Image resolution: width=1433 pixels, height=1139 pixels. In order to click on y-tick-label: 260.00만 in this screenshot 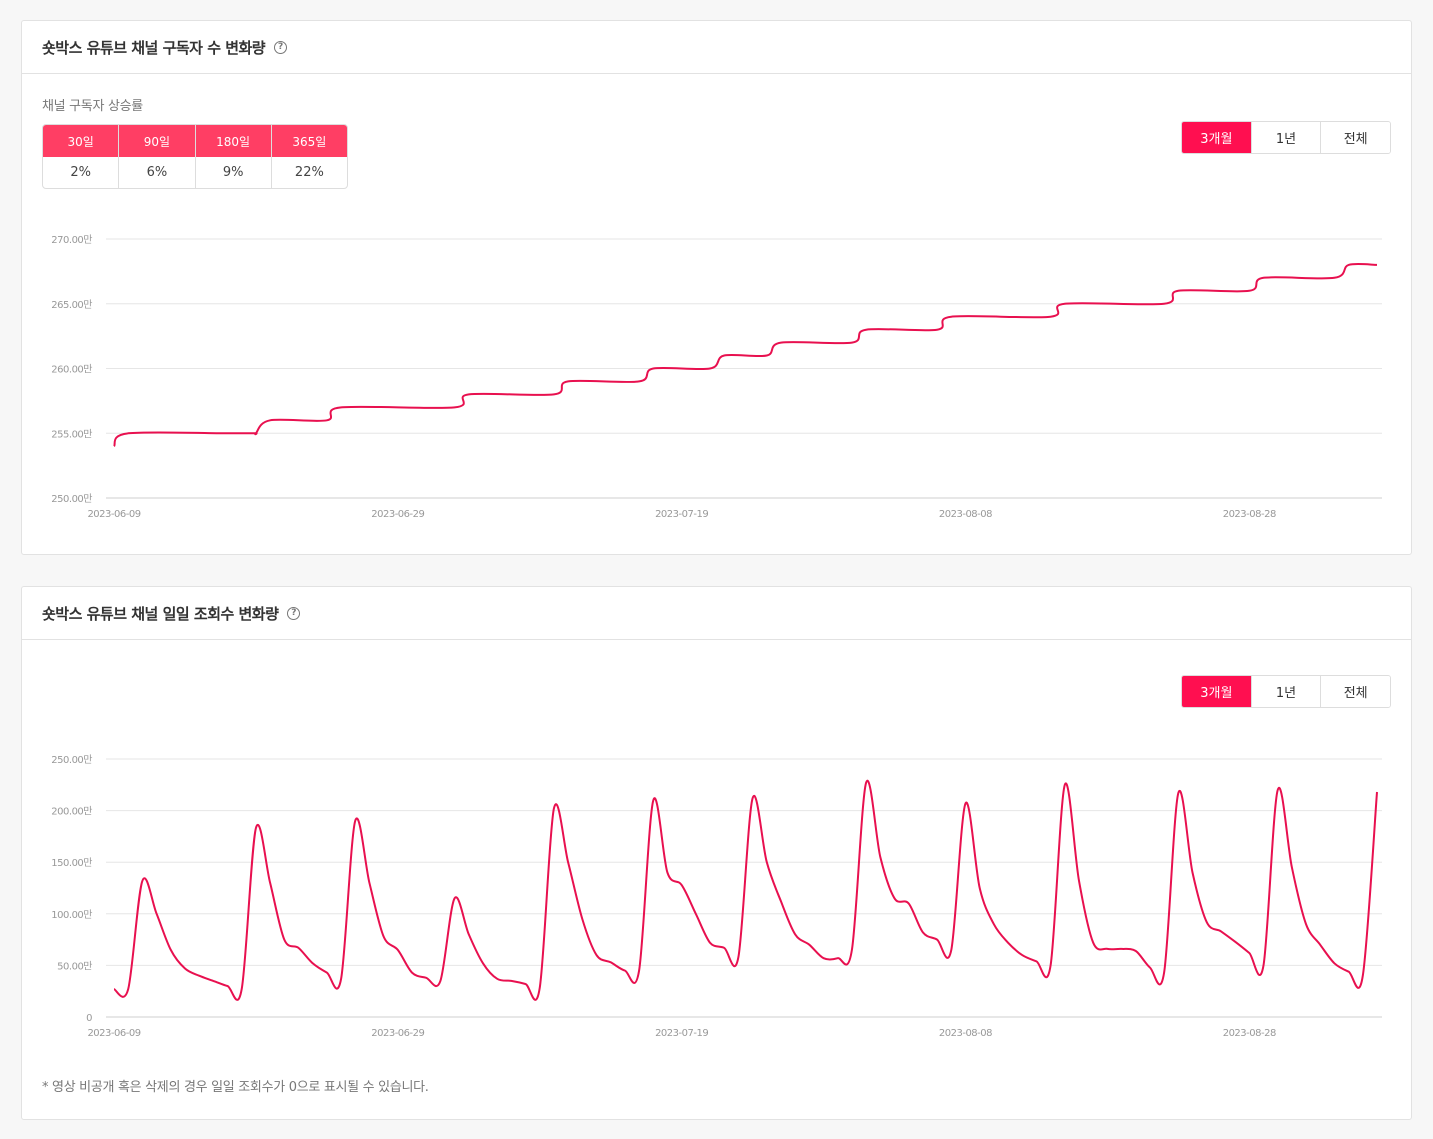, I will do `click(71, 370)`.